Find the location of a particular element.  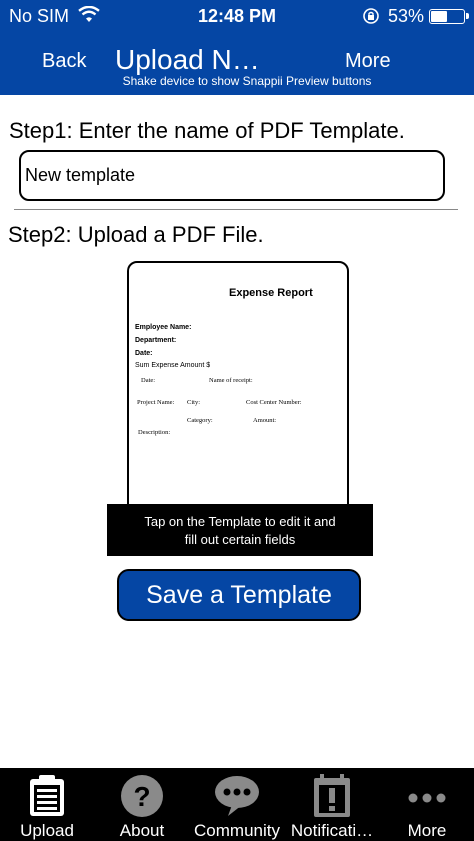

step2-label: Step2: Upload a PDF File. is located at coordinates (136, 234).